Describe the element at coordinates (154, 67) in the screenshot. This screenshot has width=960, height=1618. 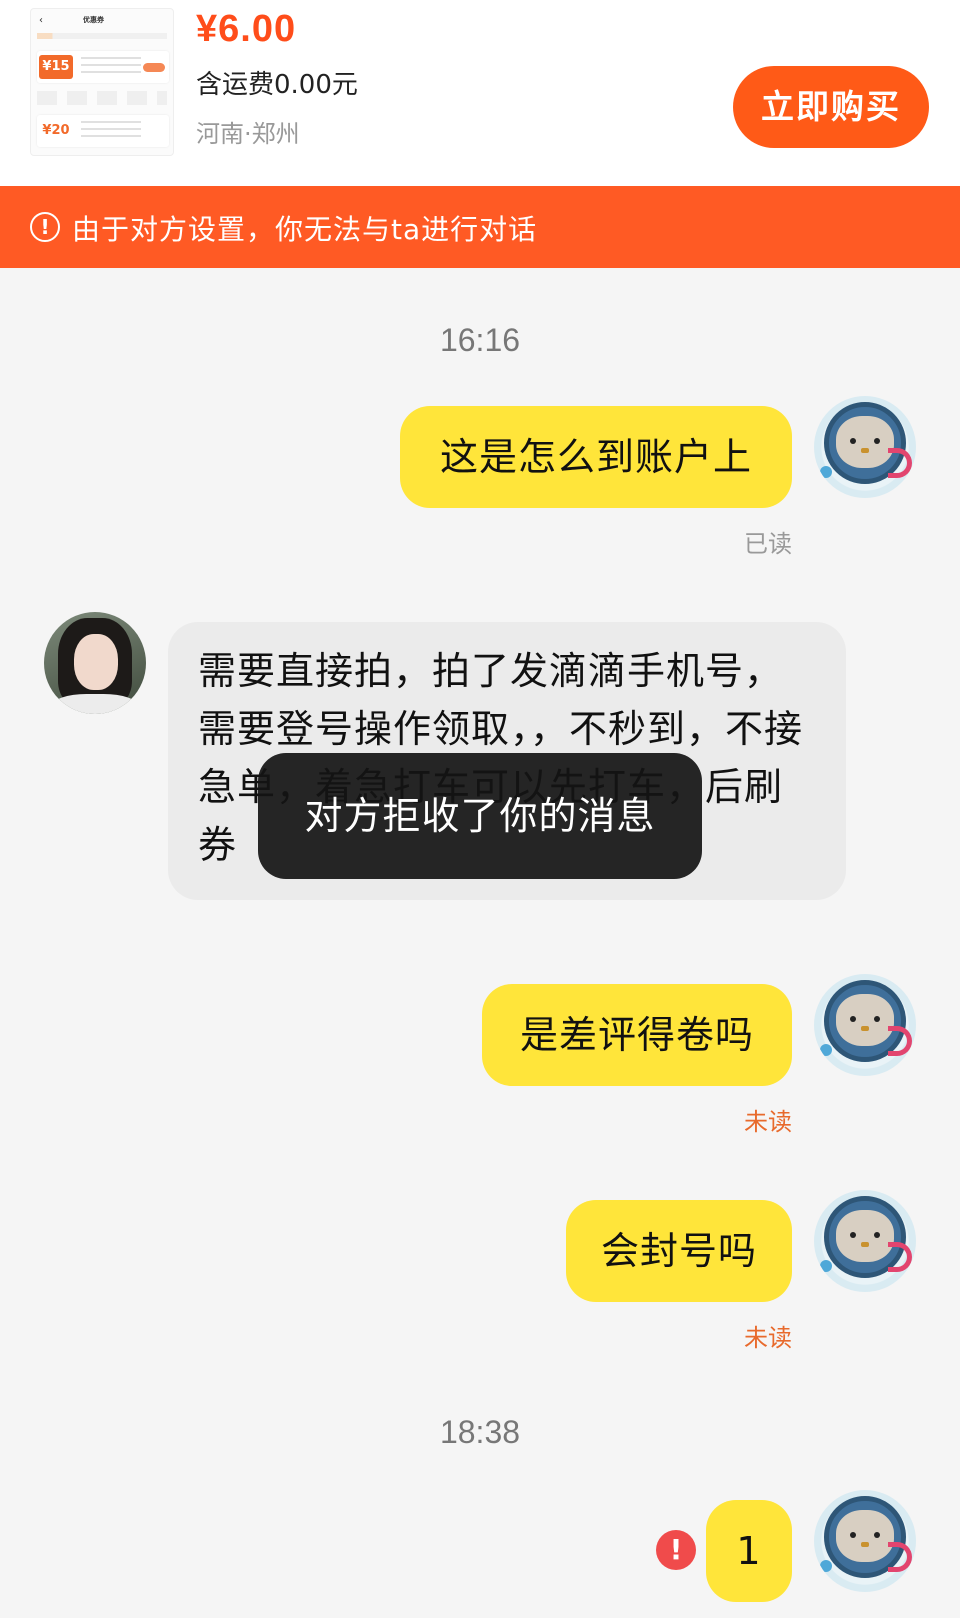
I see `thumbnail-button` at that location.